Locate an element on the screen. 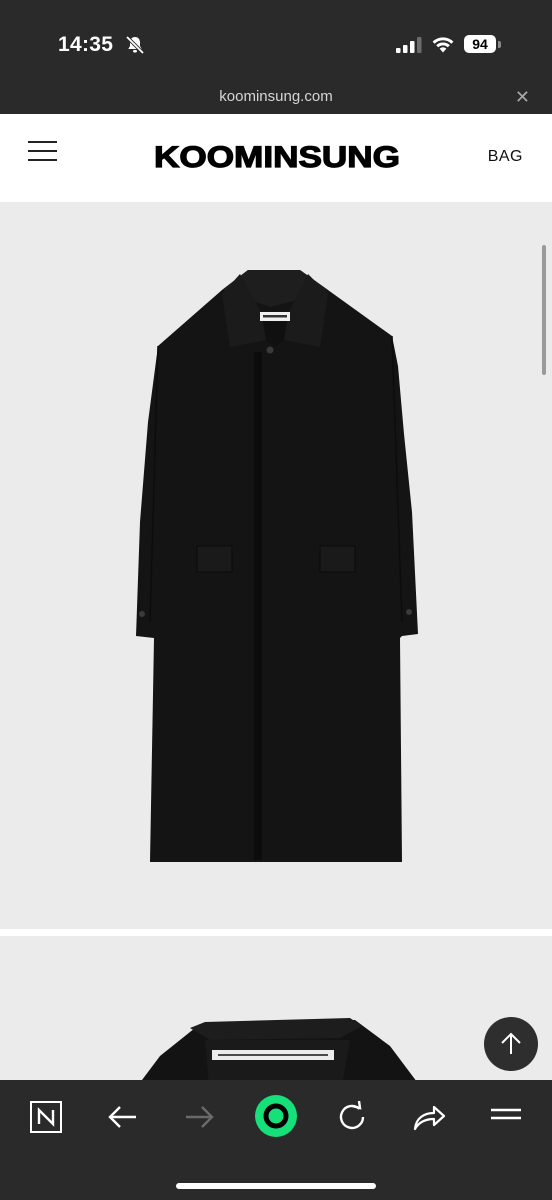 This screenshot has height=1200, width=552. close-icon: ✕ is located at coordinates (522, 97).